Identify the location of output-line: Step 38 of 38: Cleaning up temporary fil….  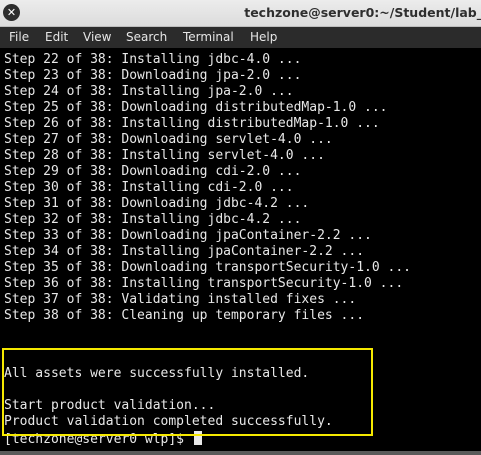
(184, 315).